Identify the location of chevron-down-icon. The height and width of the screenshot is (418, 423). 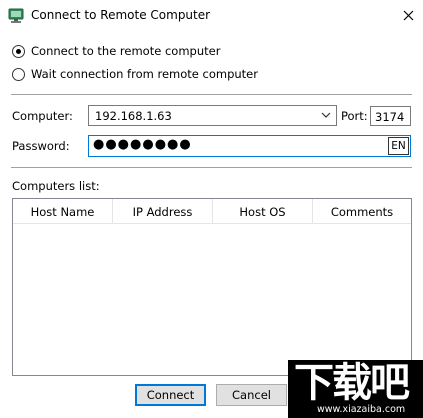
(326, 115).